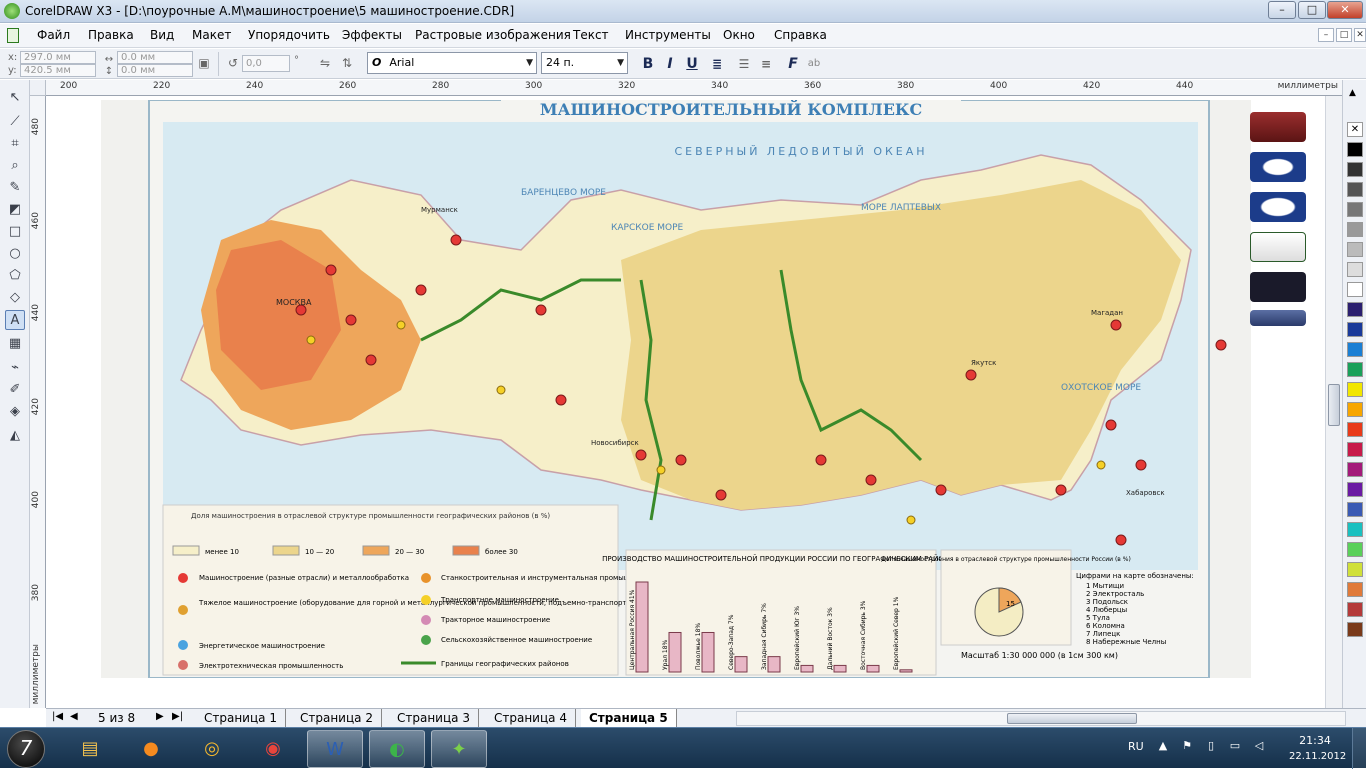 The width and height of the screenshot is (1366, 769). What do you see at coordinates (397, 749) in the screenshot?
I see `coreldraw-taskbar-icon: ◐` at bounding box center [397, 749].